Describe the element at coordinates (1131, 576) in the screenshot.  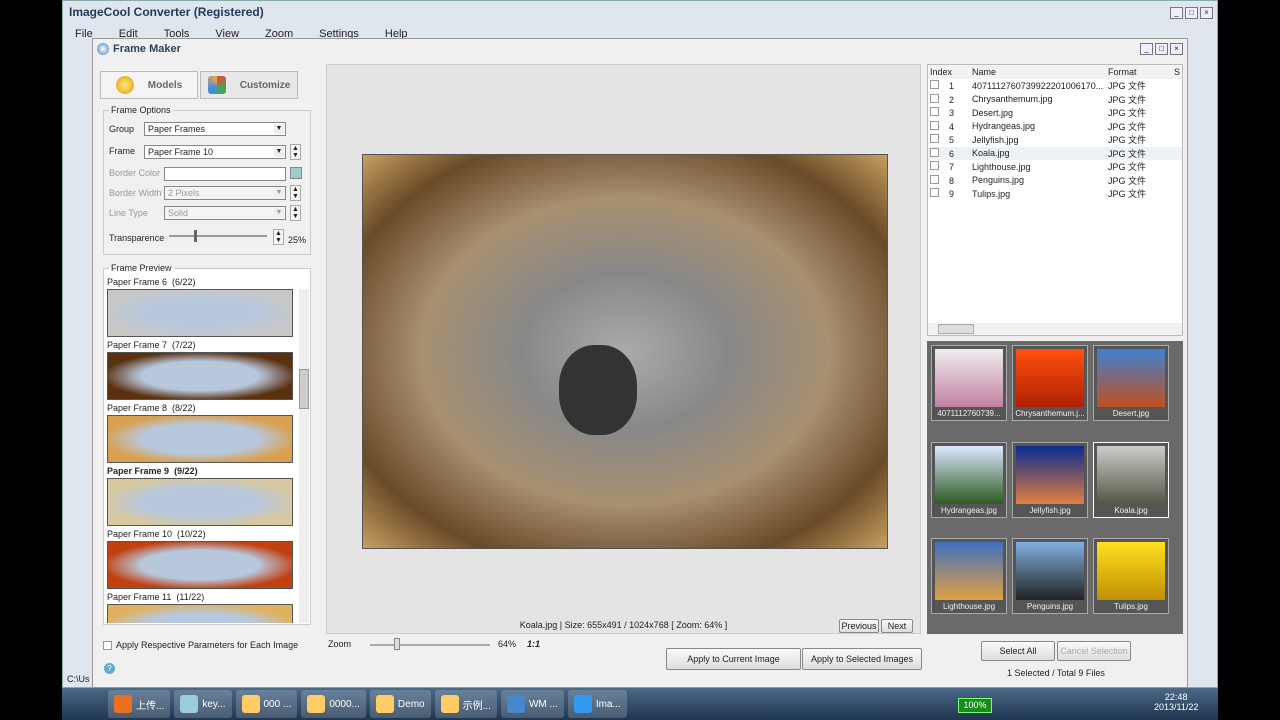
I see `thumbnail-item: Tulips.jpg` at that location.